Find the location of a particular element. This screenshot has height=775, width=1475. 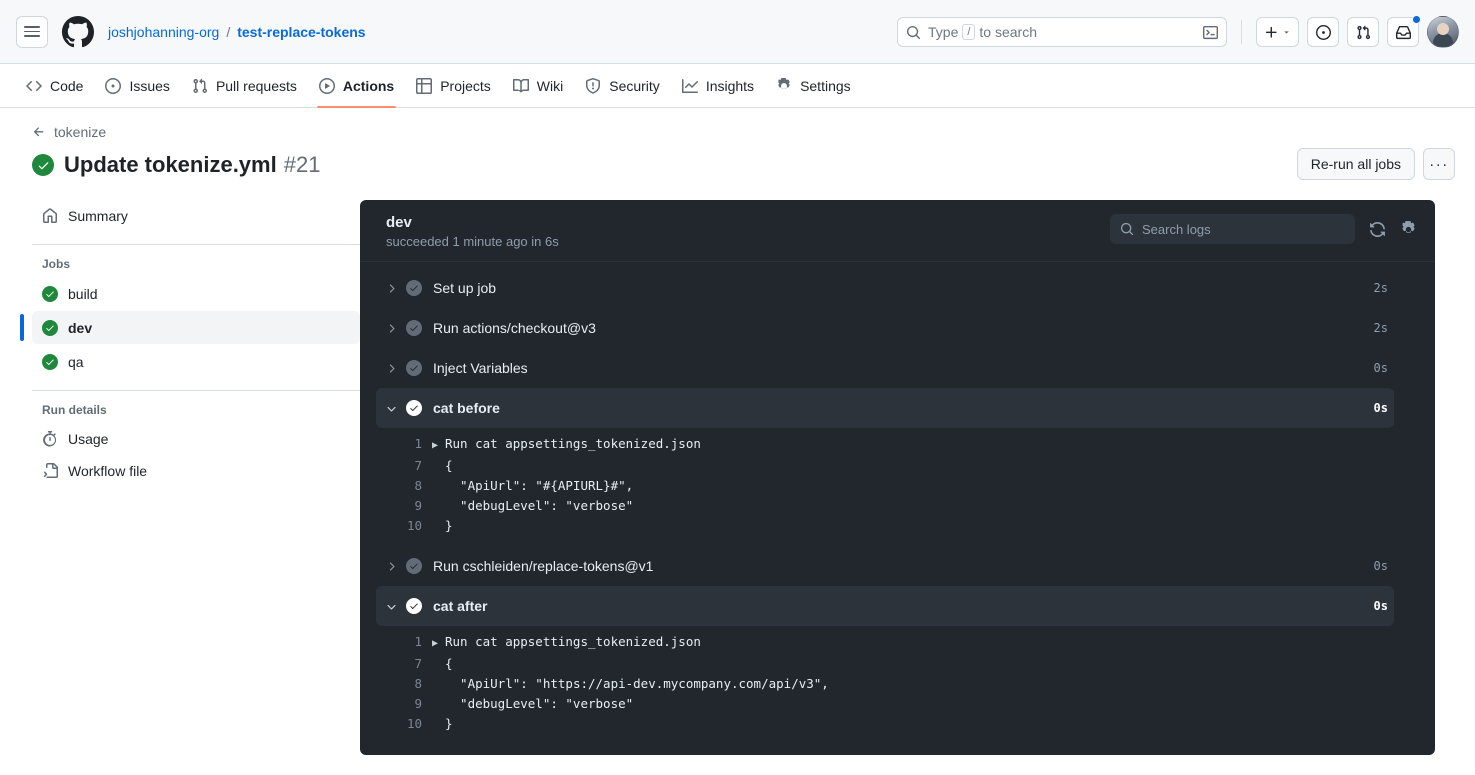

avatar is located at coordinates (1443, 32).